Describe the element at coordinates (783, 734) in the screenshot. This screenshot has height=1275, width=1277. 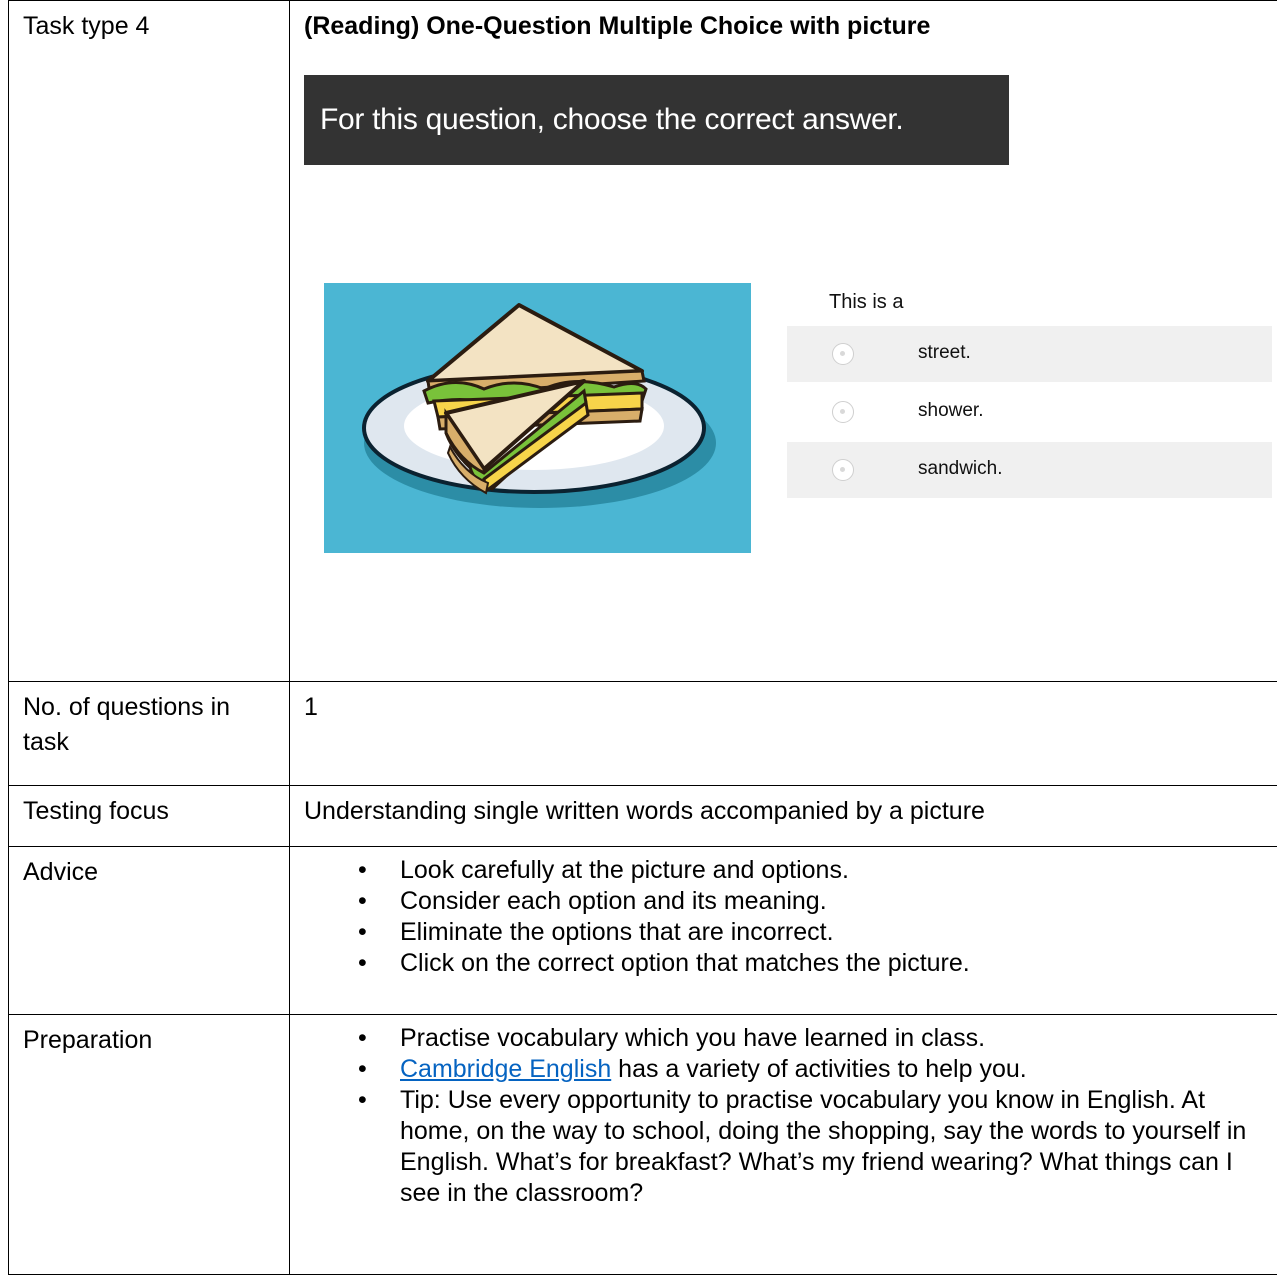
I see `questions-value: 1` at that location.